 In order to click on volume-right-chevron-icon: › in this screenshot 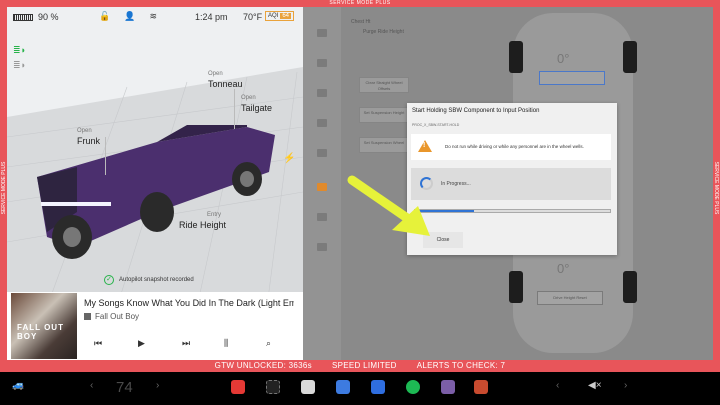, I will do `click(625, 385)`.